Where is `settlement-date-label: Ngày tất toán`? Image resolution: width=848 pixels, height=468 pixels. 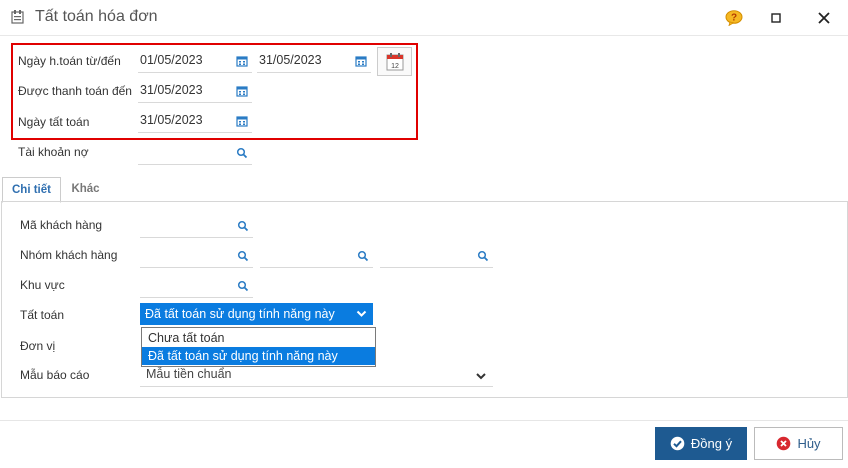 settlement-date-label: Ngày tất toán is located at coordinates (54, 122).